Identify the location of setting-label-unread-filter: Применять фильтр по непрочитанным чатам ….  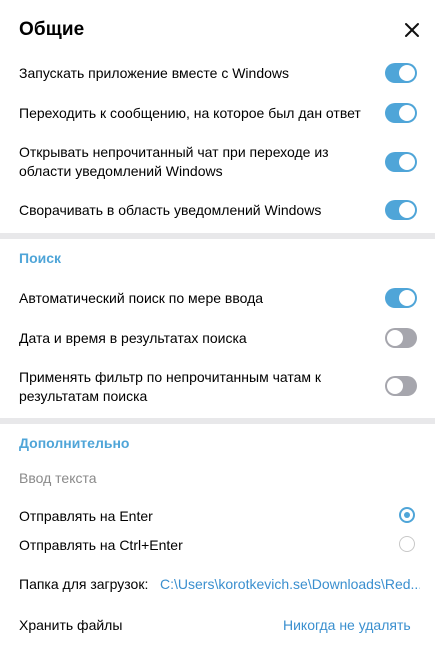
(170, 386).